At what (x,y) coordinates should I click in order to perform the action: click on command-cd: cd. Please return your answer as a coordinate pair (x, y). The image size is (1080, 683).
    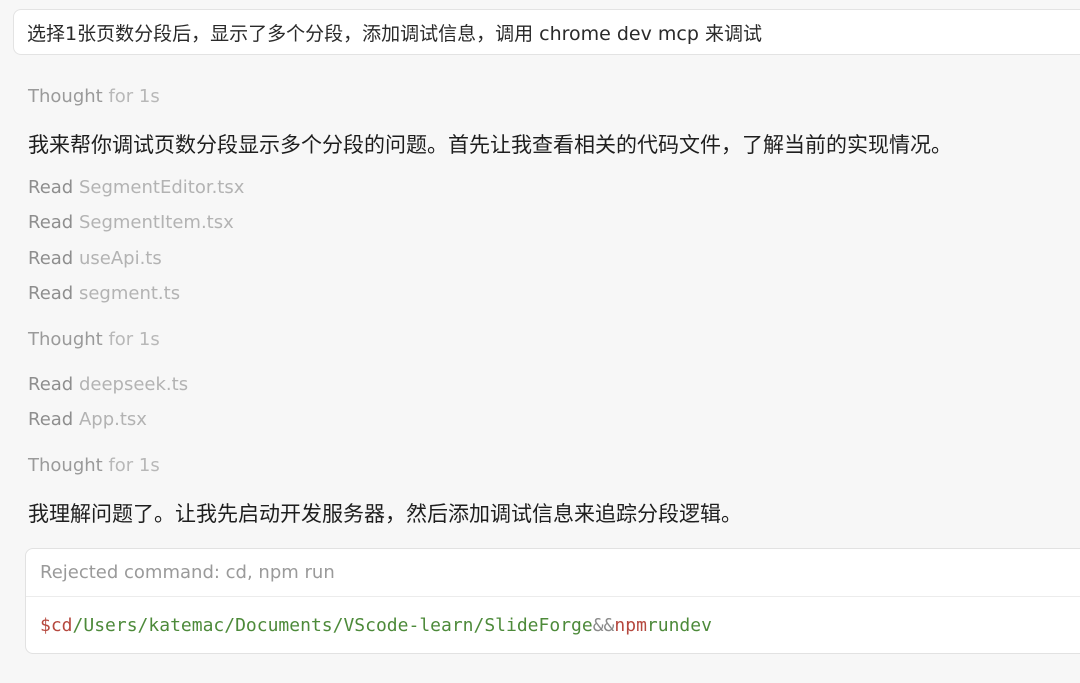
    Looking at the image, I should click on (61, 625).